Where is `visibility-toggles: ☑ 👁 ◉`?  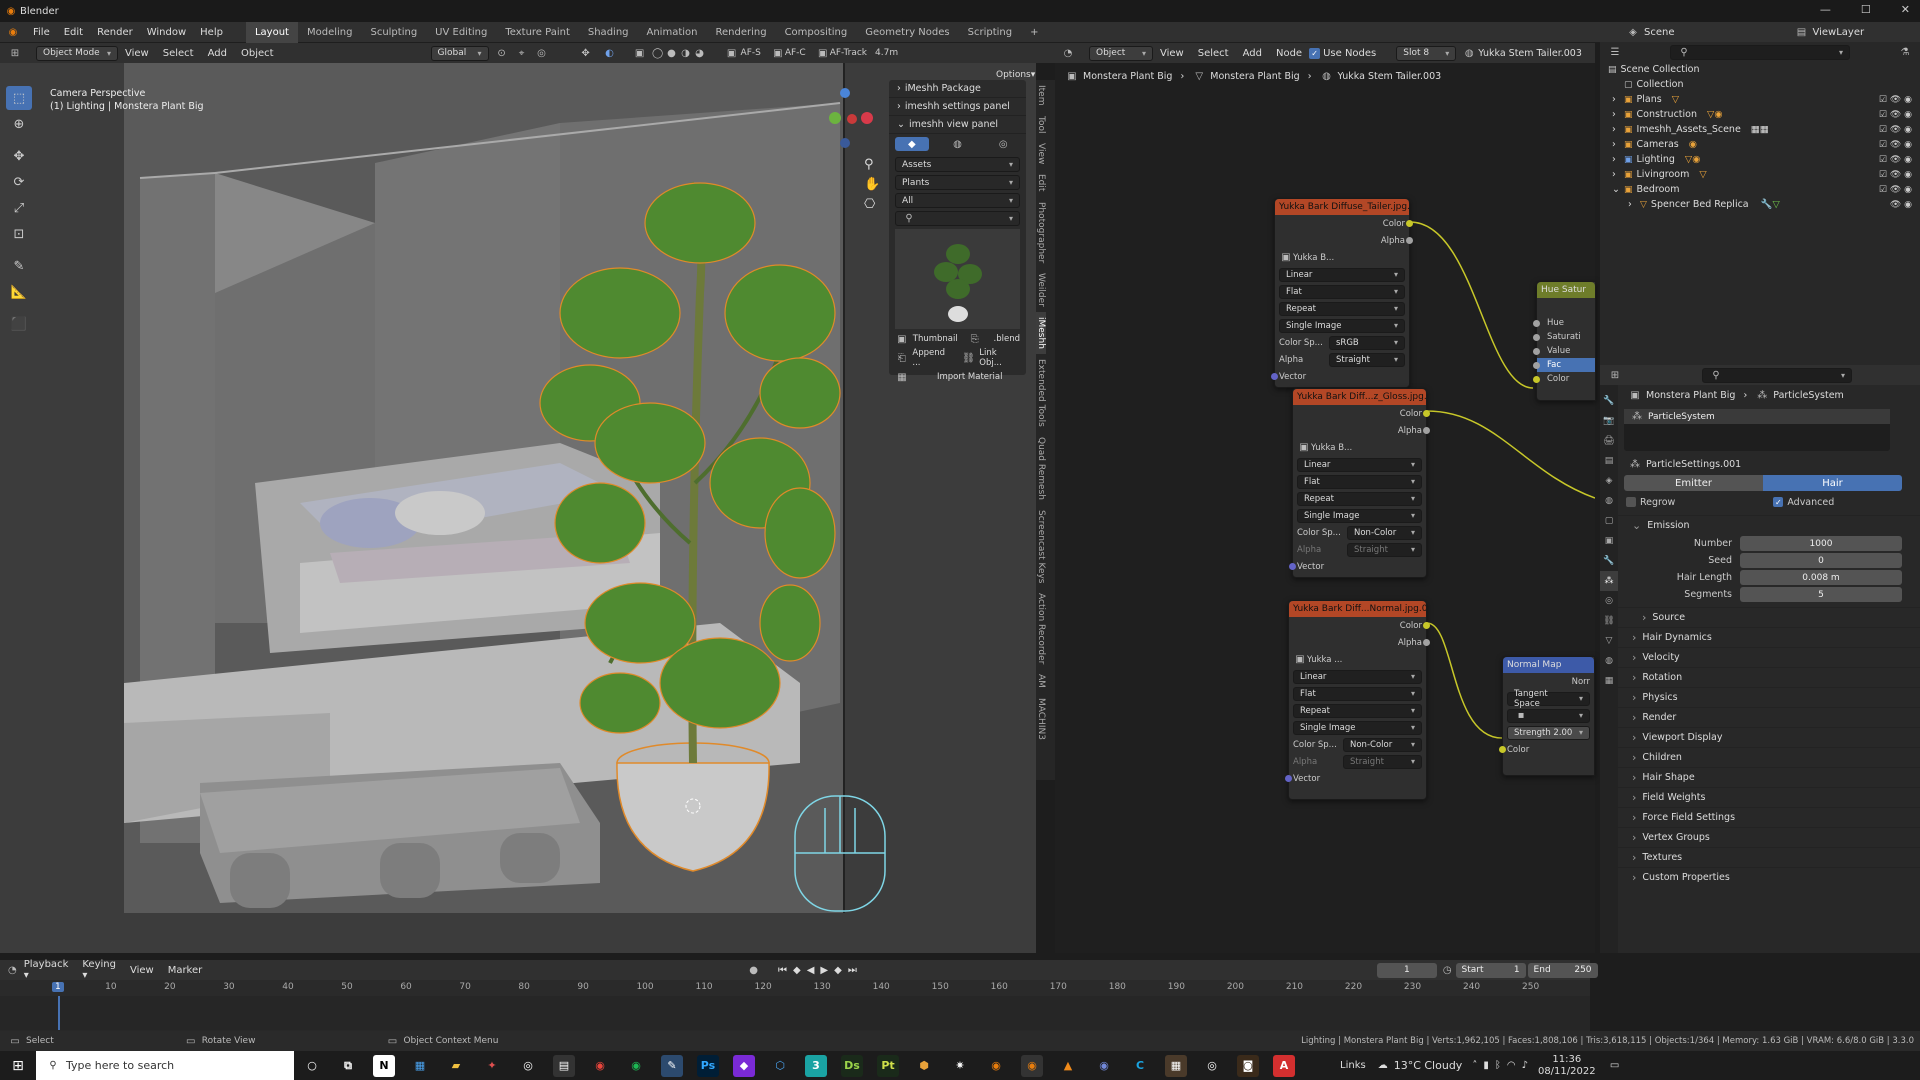
visibility-toggles: ☑ 👁 ◉ is located at coordinates (1895, 100).